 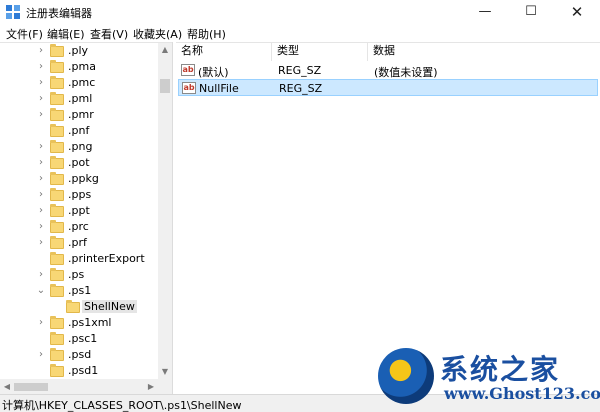 I want to click on menu-view: 查看(V), so click(x=109, y=34).